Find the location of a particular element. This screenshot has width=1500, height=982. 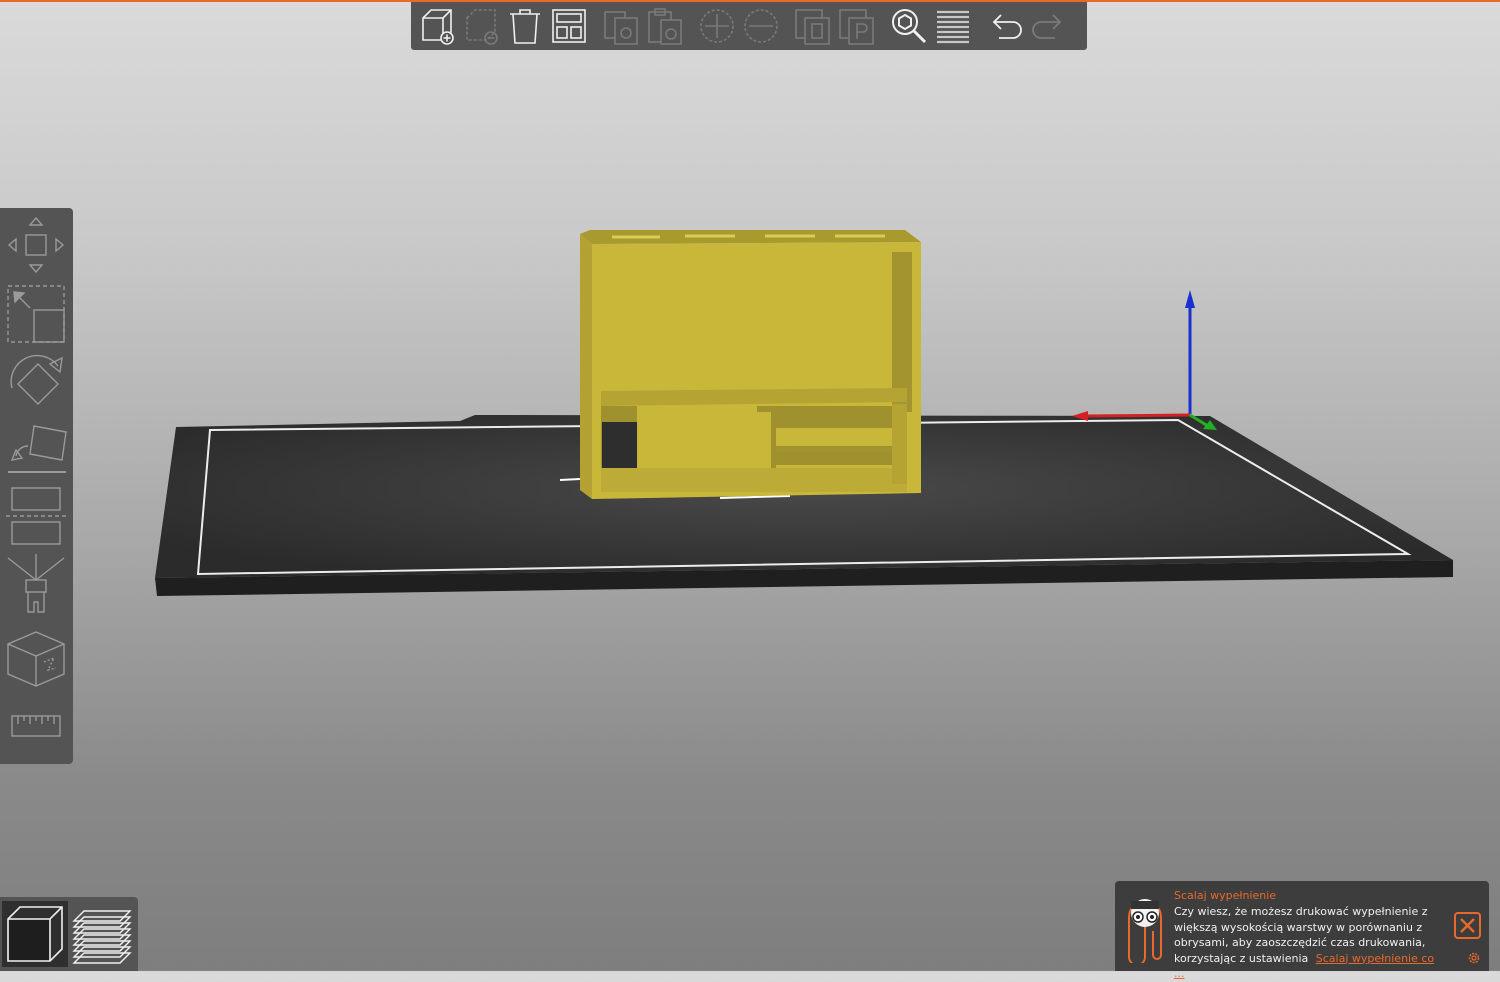

3d-view-button is located at coordinates (35, 934).